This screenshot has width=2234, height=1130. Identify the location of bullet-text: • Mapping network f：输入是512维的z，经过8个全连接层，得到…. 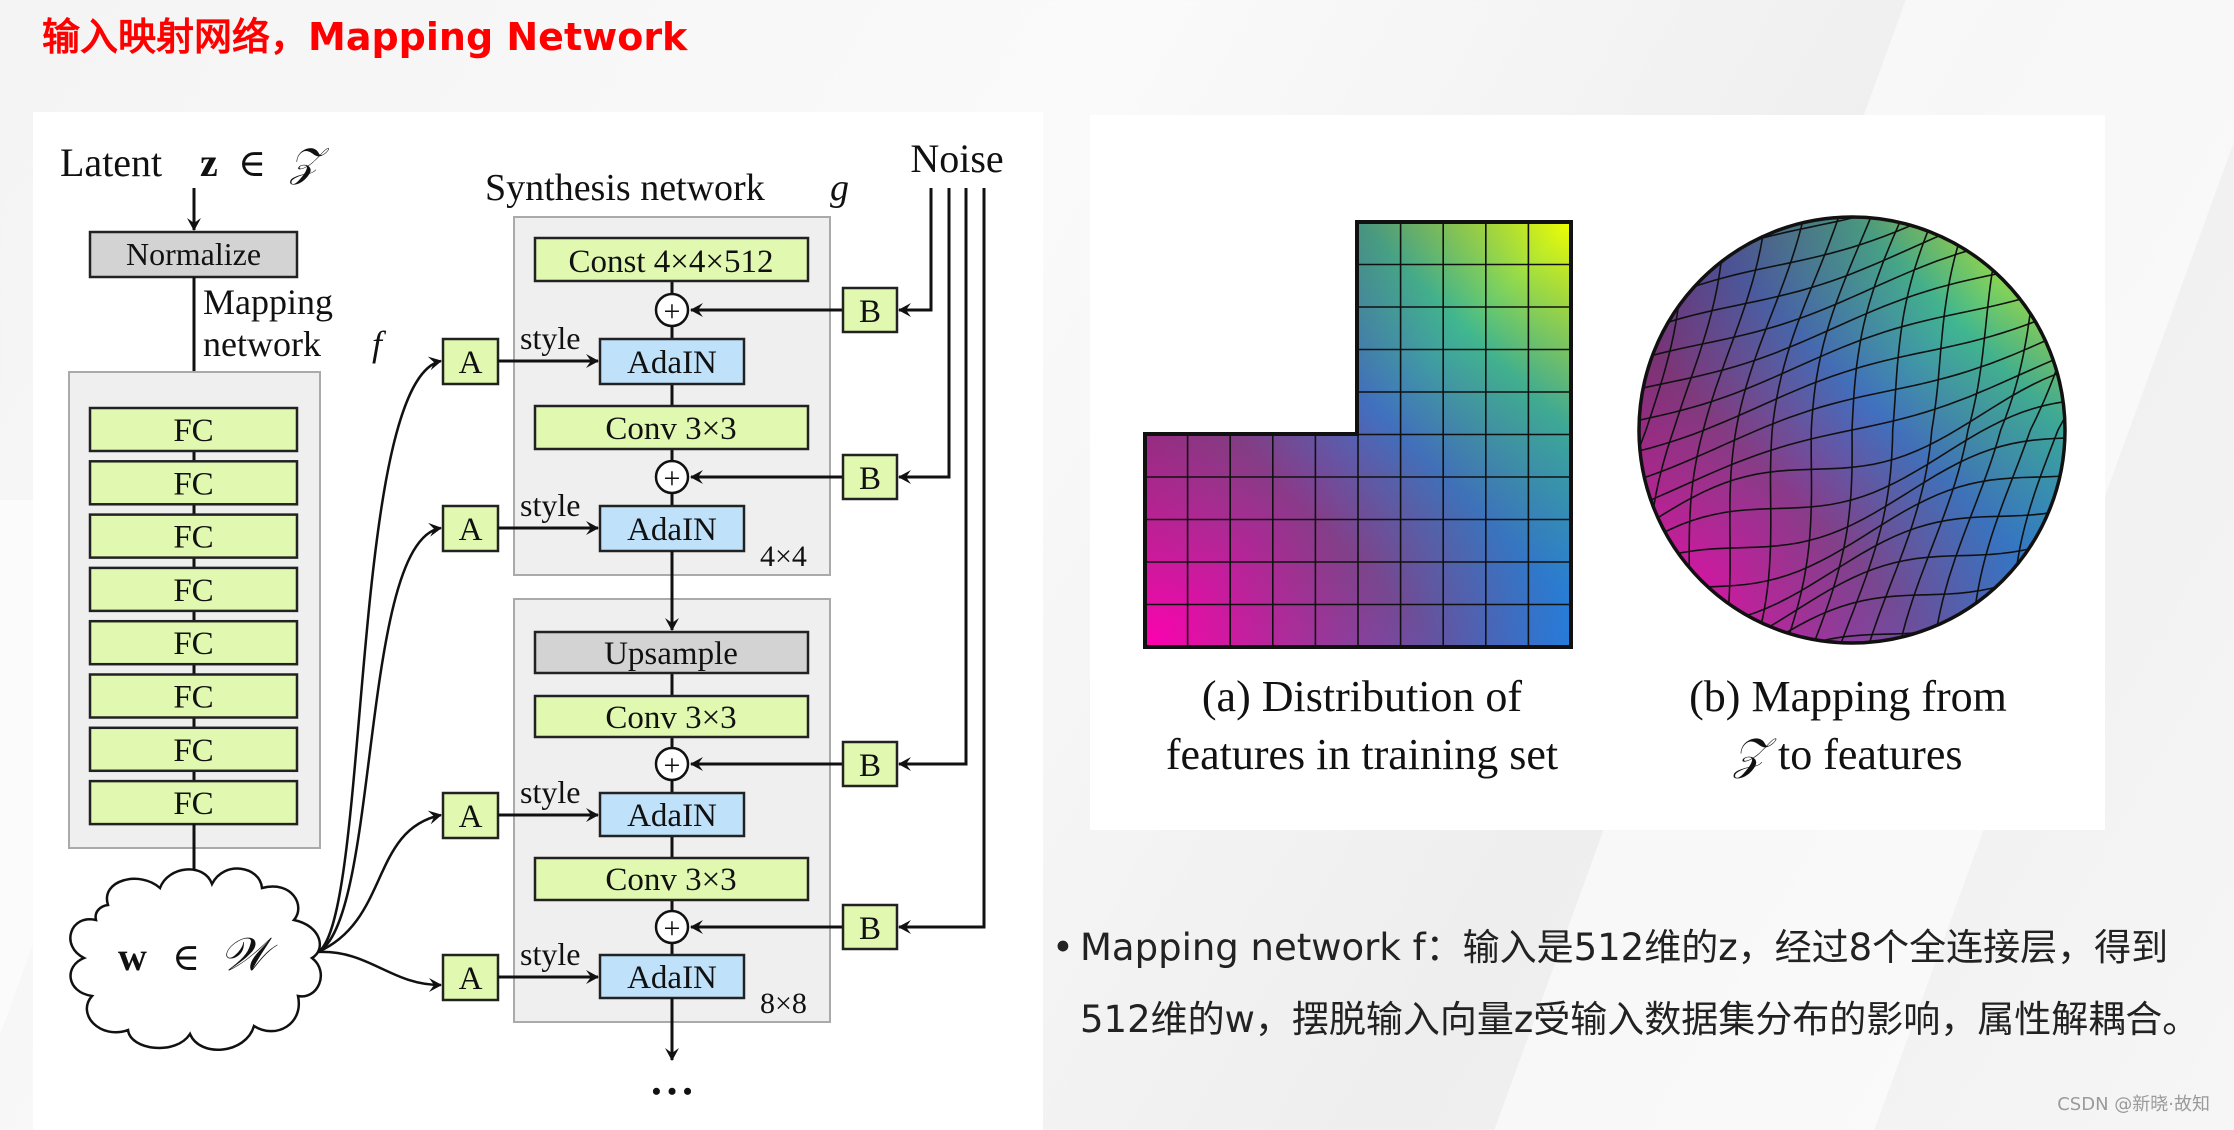
(1642, 984).